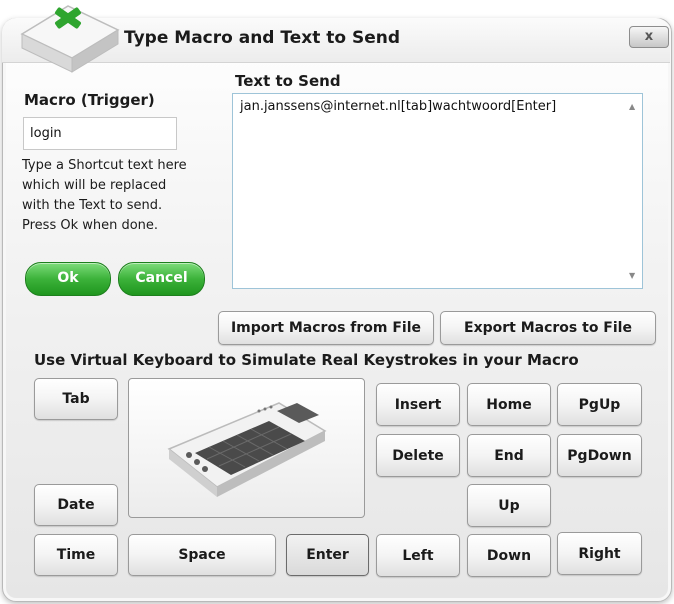 Image resolution: width=674 pixels, height=604 pixels. What do you see at coordinates (509, 555) in the screenshot?
I see `key-down-button: Down` at bounding box center [509, 555].